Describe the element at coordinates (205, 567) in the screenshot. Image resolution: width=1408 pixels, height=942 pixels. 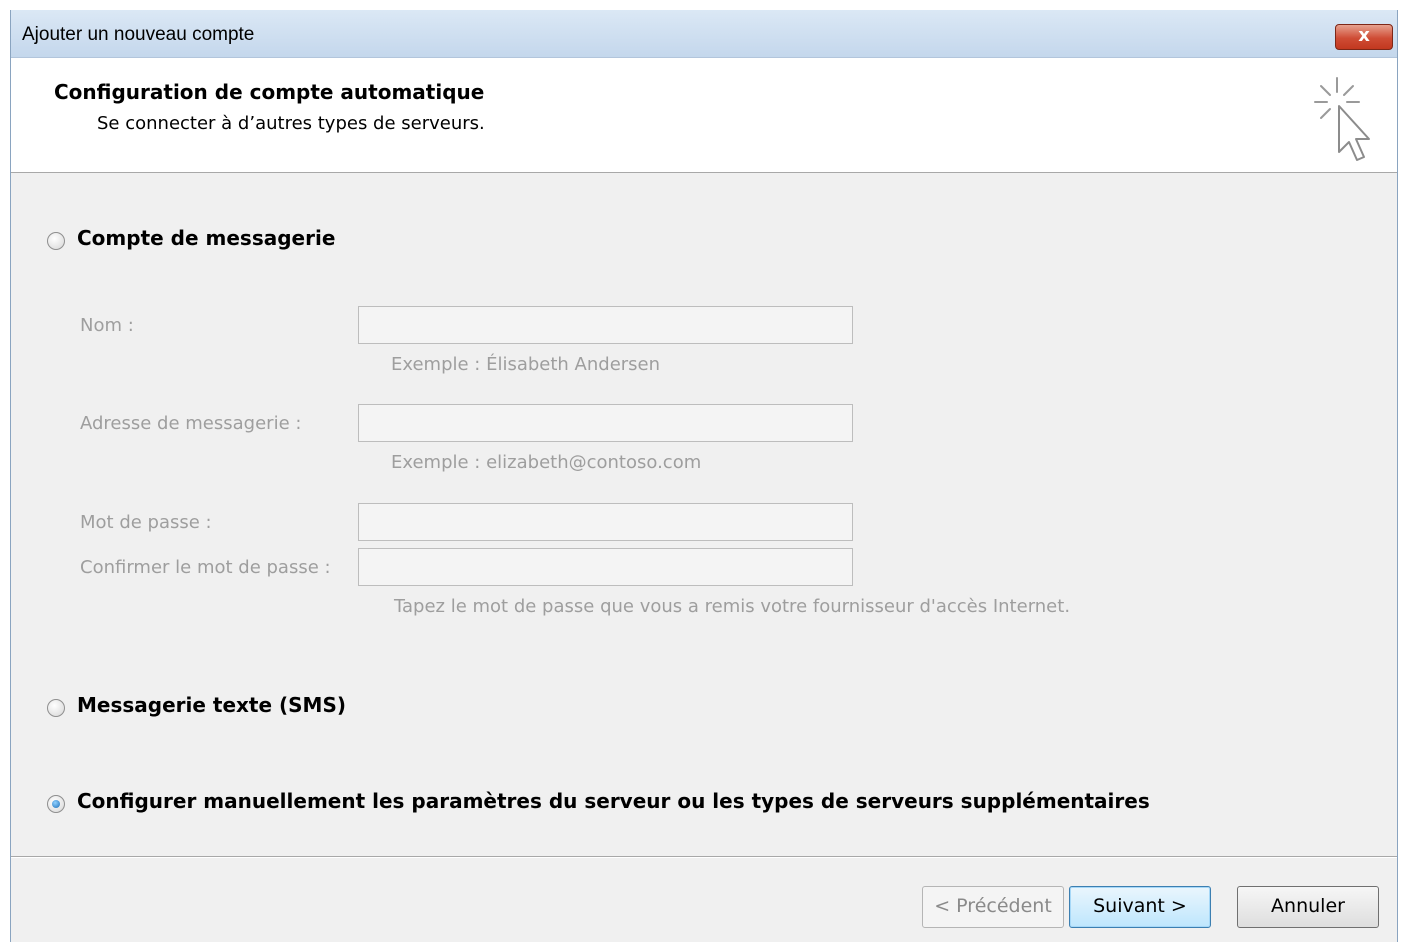
I see `confirm-password-label: Confirmer le mot de passe :` at that location.